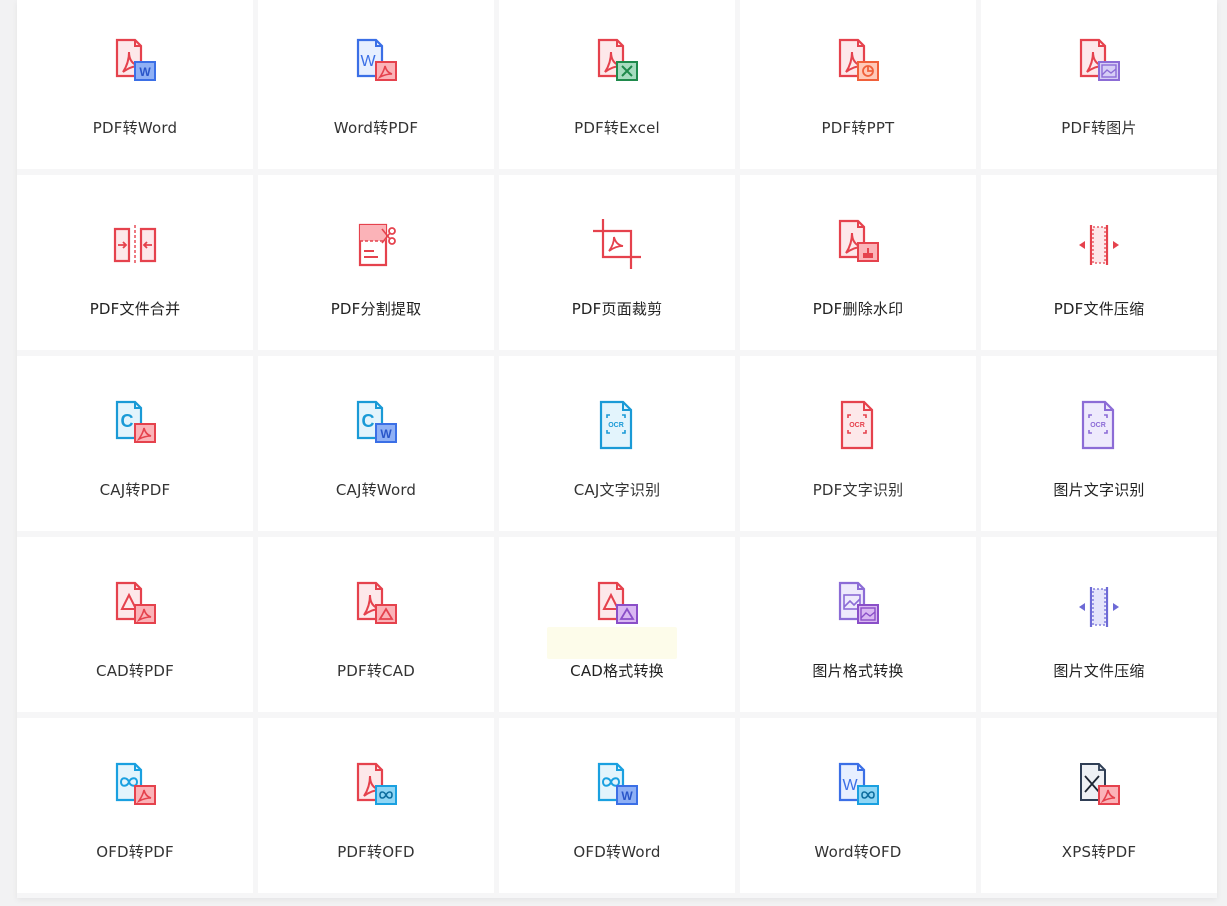 The height and width of the screenshot is (906, 1227). I want to click on tool-label: PDF转OFD, so click(376, 852).